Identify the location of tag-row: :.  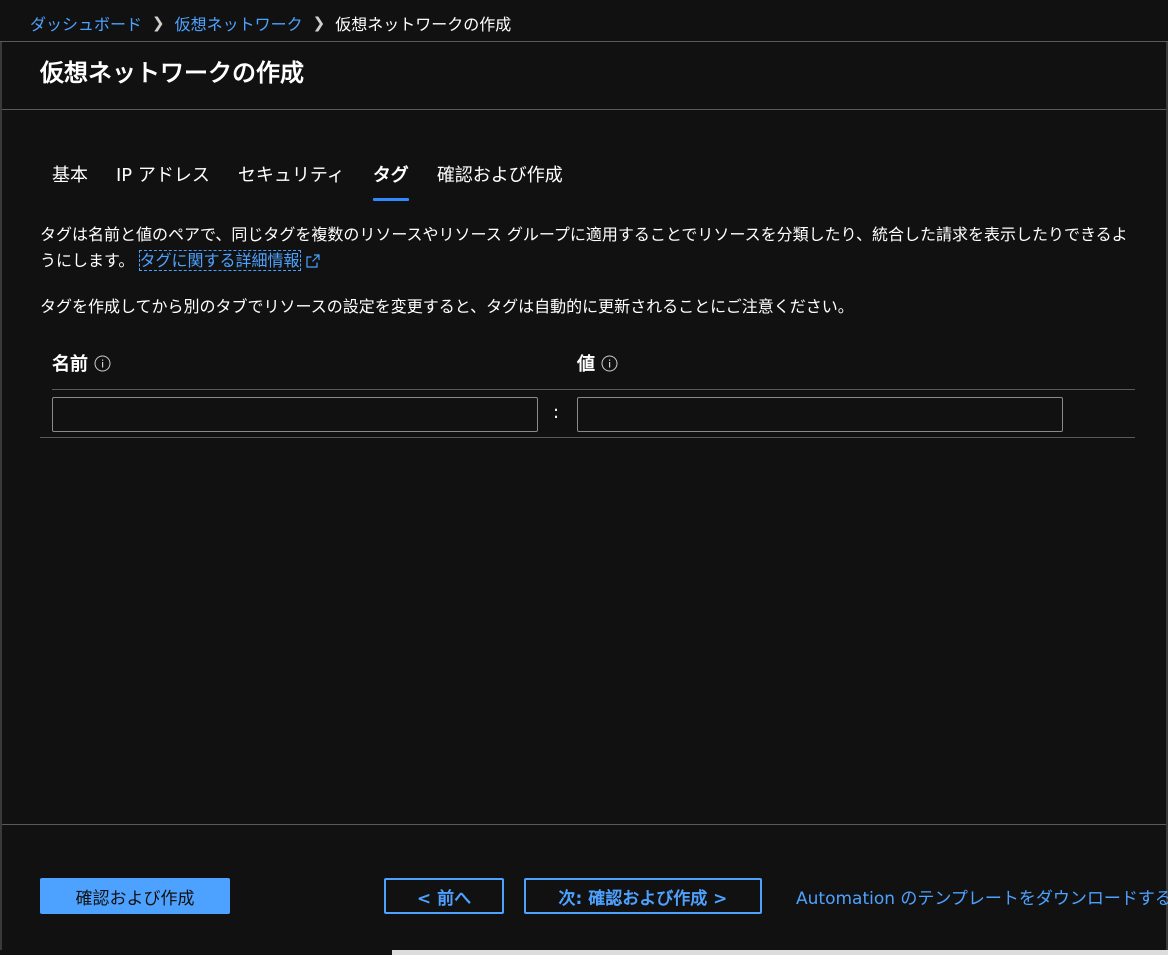
(587, 414).